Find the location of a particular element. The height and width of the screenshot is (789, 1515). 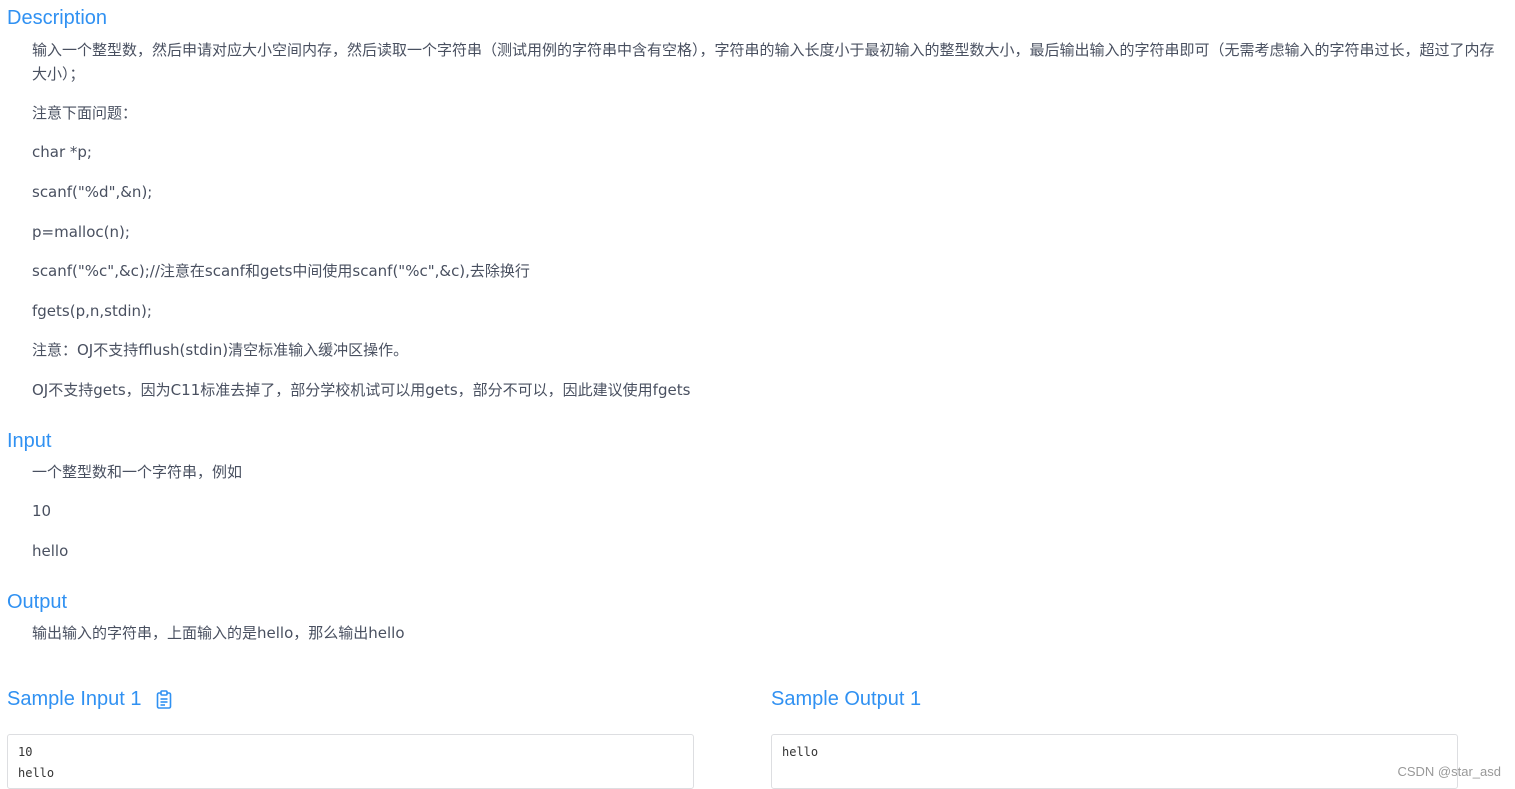

code-line: char *p; is located at coordinates (62, 152).